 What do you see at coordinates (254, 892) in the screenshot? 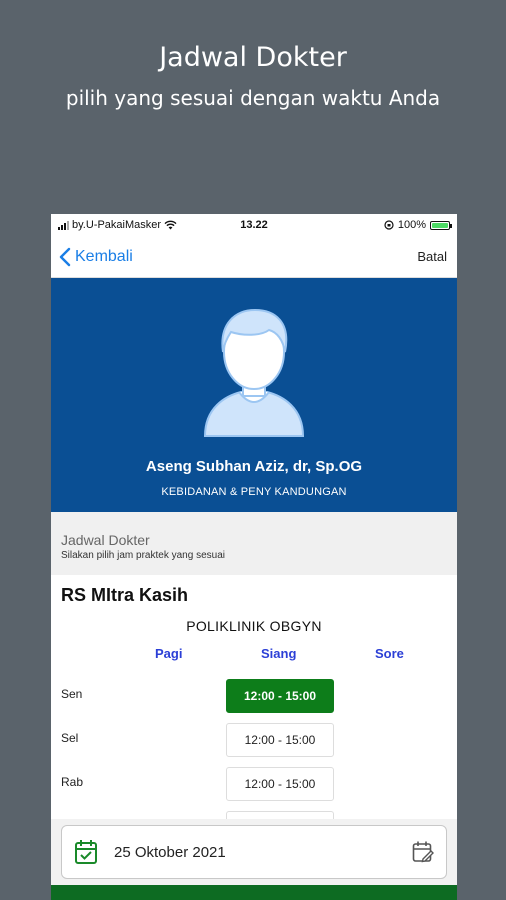
I see `confirm-button-edge` at bounding box center [254, 892].